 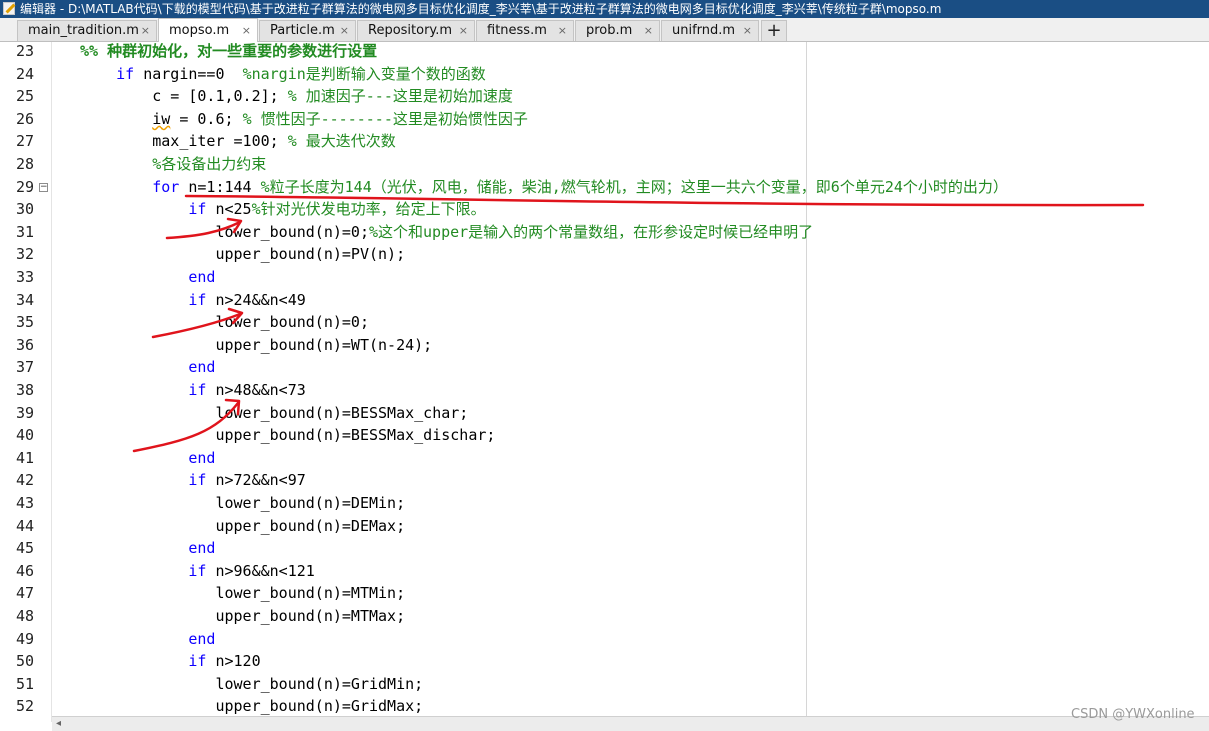 What do you see at coordinates (256, 390) in the screenshot?
I see `code-token: n>48&&n<73` at bounding box center [256, 390].